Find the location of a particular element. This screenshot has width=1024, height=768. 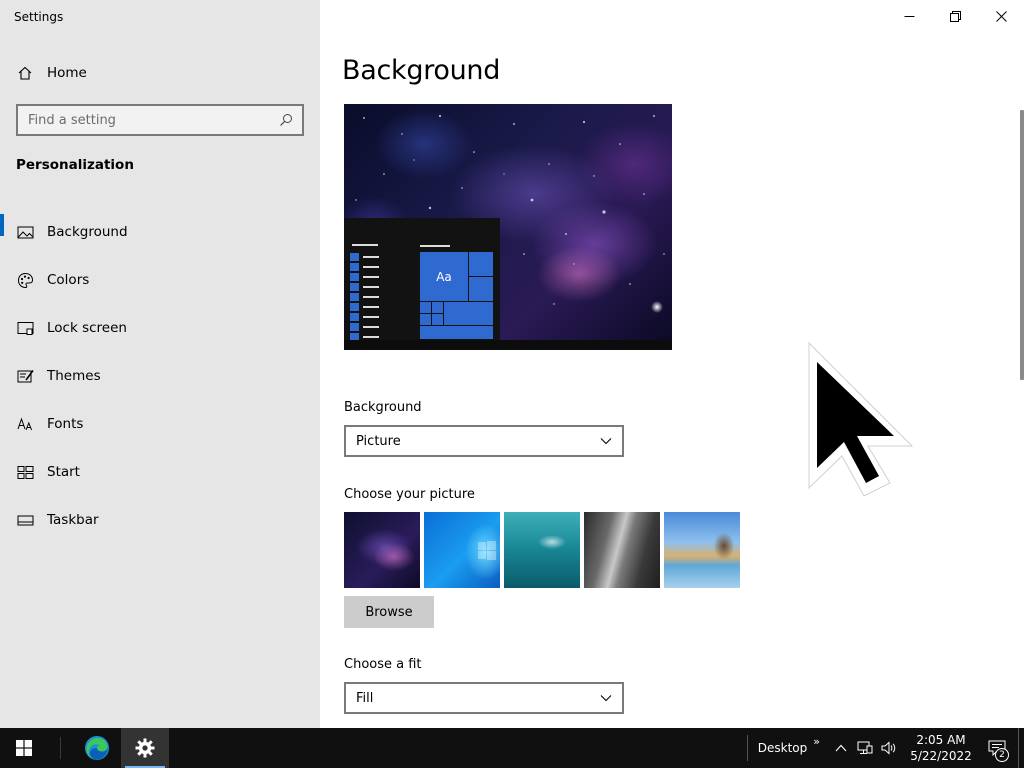

network-icon is located at coordinates (865, 747).